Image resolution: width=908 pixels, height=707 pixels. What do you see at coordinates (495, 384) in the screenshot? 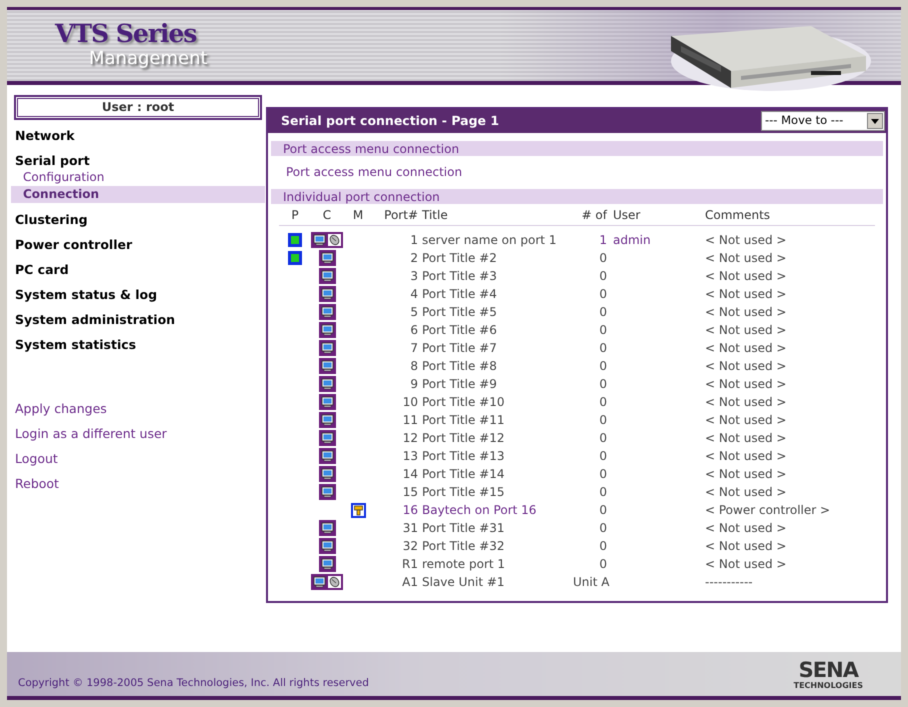
I see `port-title: Port Title #9` at bounding box center [495, 384].